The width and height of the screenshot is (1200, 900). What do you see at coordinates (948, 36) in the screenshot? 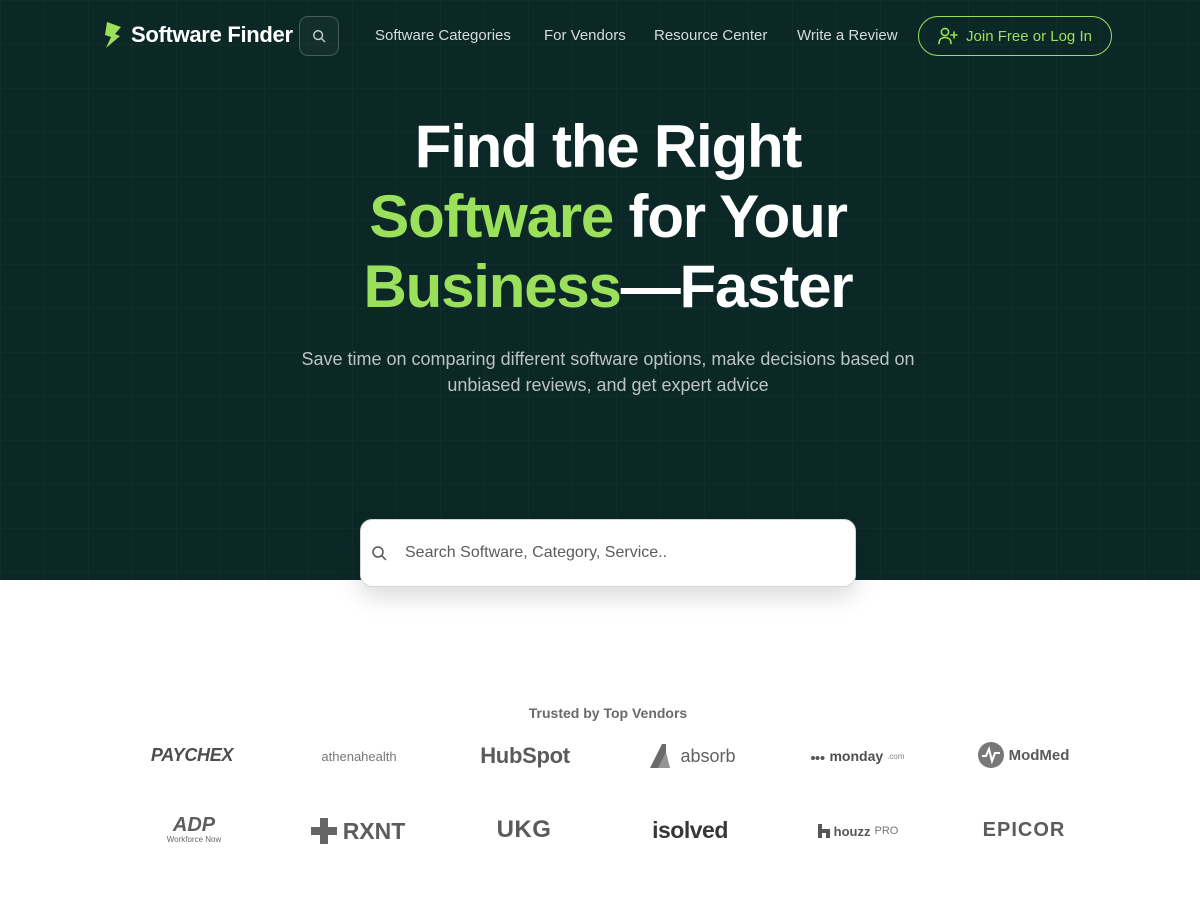
I see `user-plus-icon` at bounding box center [948, 36].